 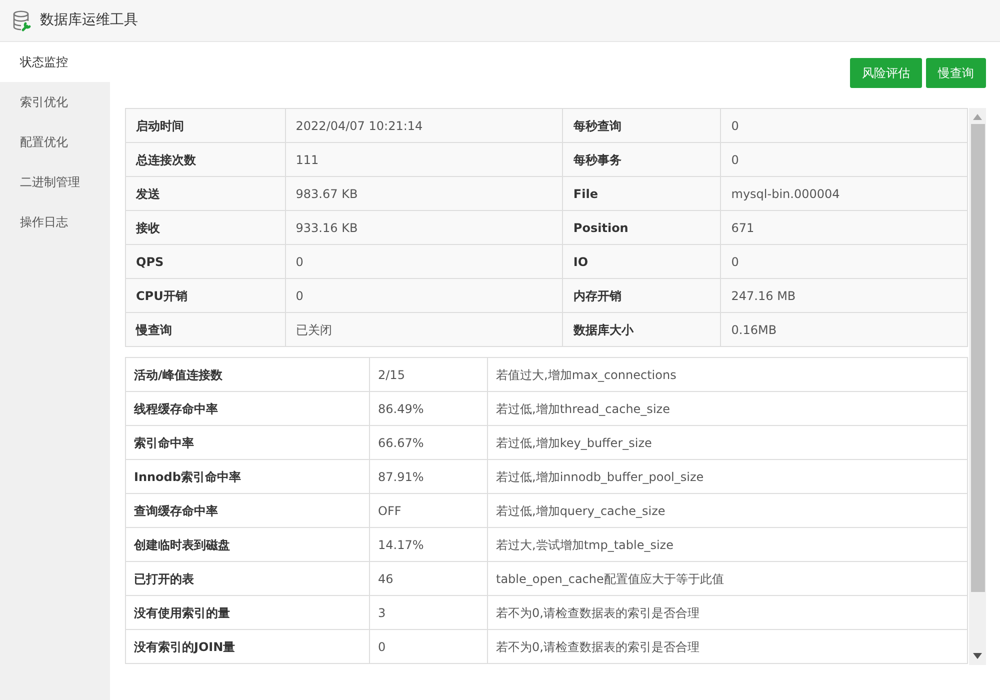 I want to click on table-cell: CPU开销, so click(x=206, y=295).